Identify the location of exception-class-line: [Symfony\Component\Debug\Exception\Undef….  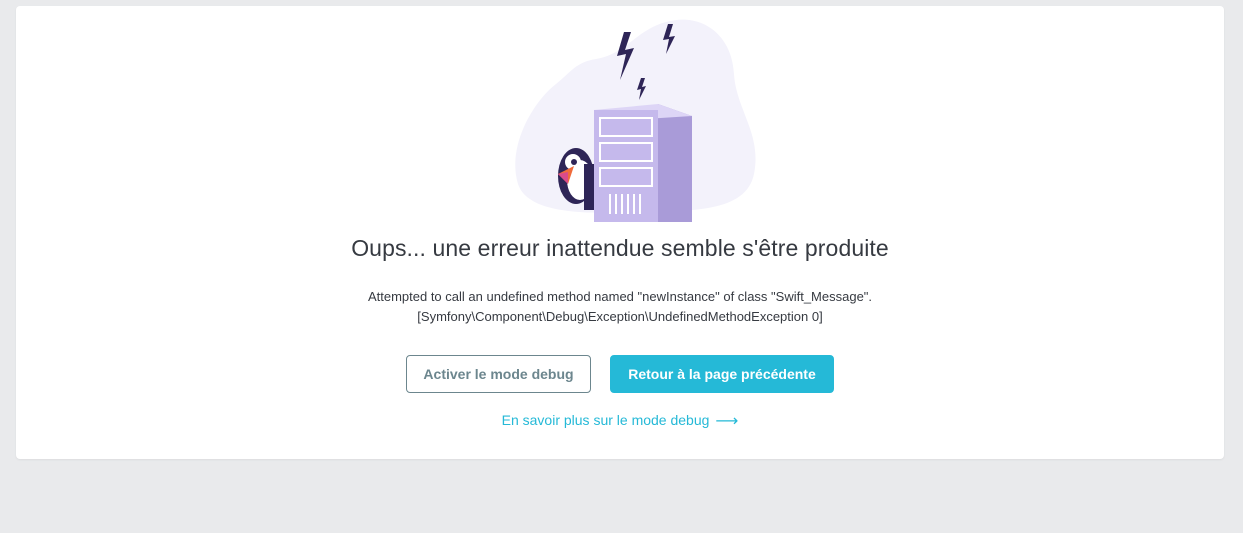
(620, 316).